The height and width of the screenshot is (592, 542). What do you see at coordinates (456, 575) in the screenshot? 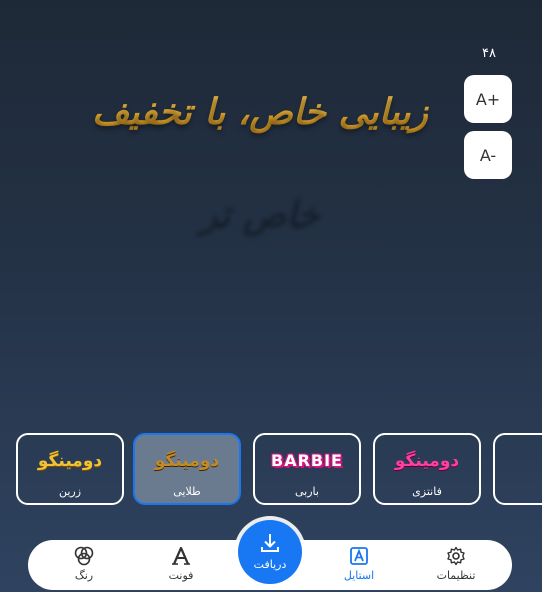
I see `nav-label-settings: تنظیمات` at bounding box center [456, 575].